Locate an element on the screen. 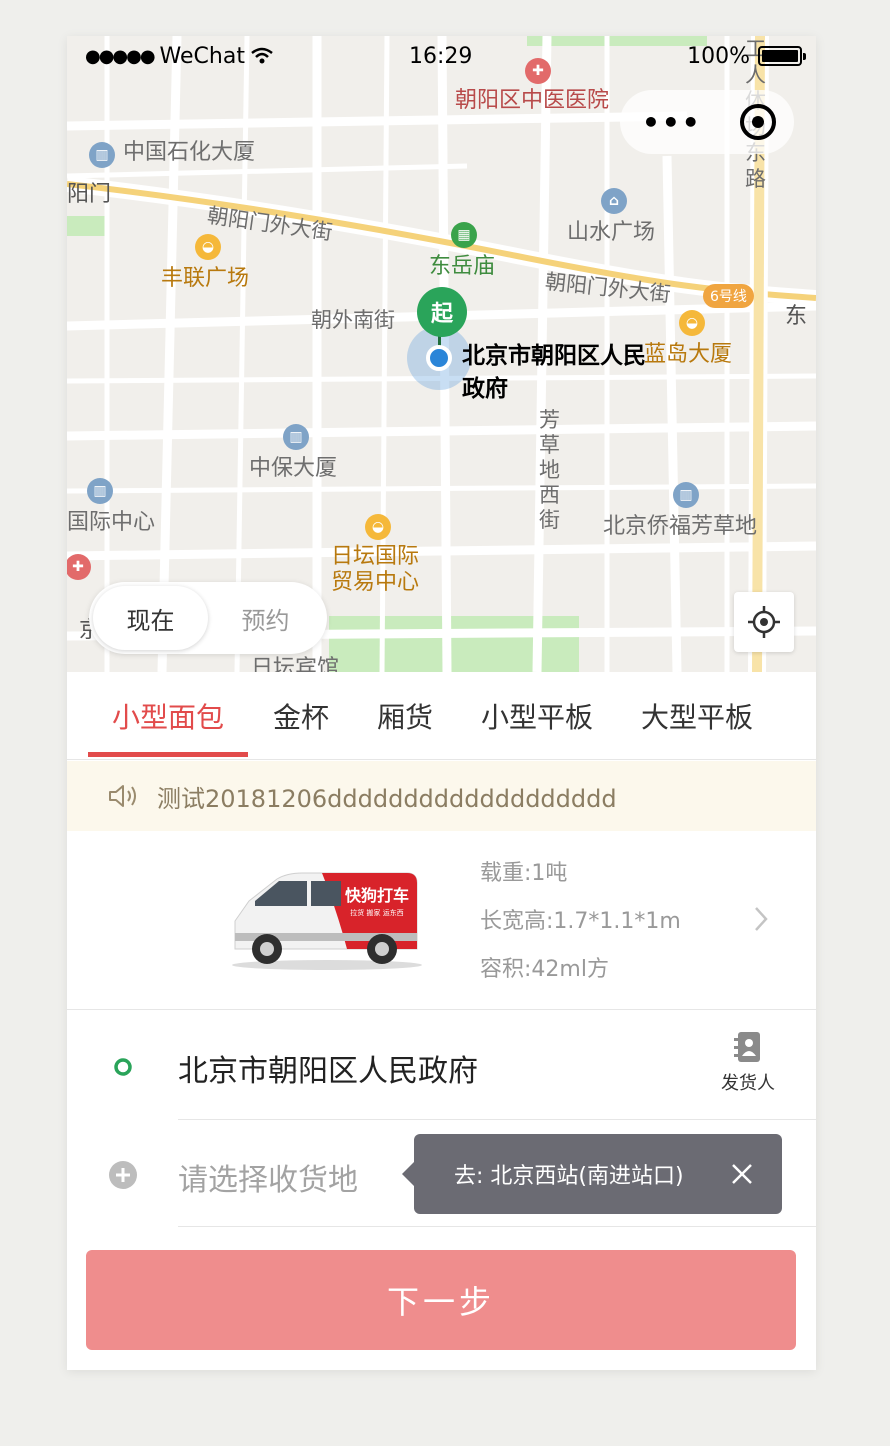 The height and width of the screenshot is (1446, 890). contact-book-icon is located at coordinates (747, 1047).